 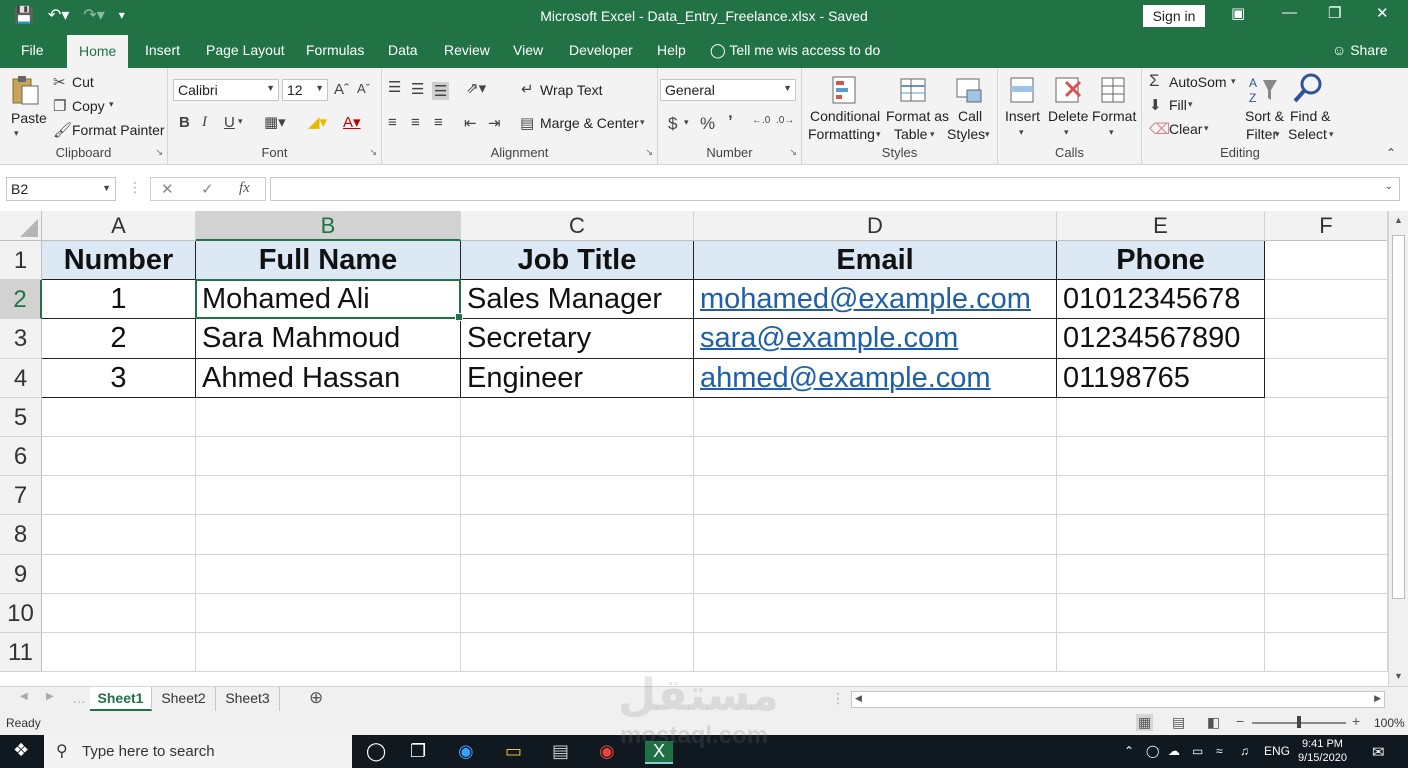 I want to click on format-as-table-line1: Format as, so click(x=917, y=116).